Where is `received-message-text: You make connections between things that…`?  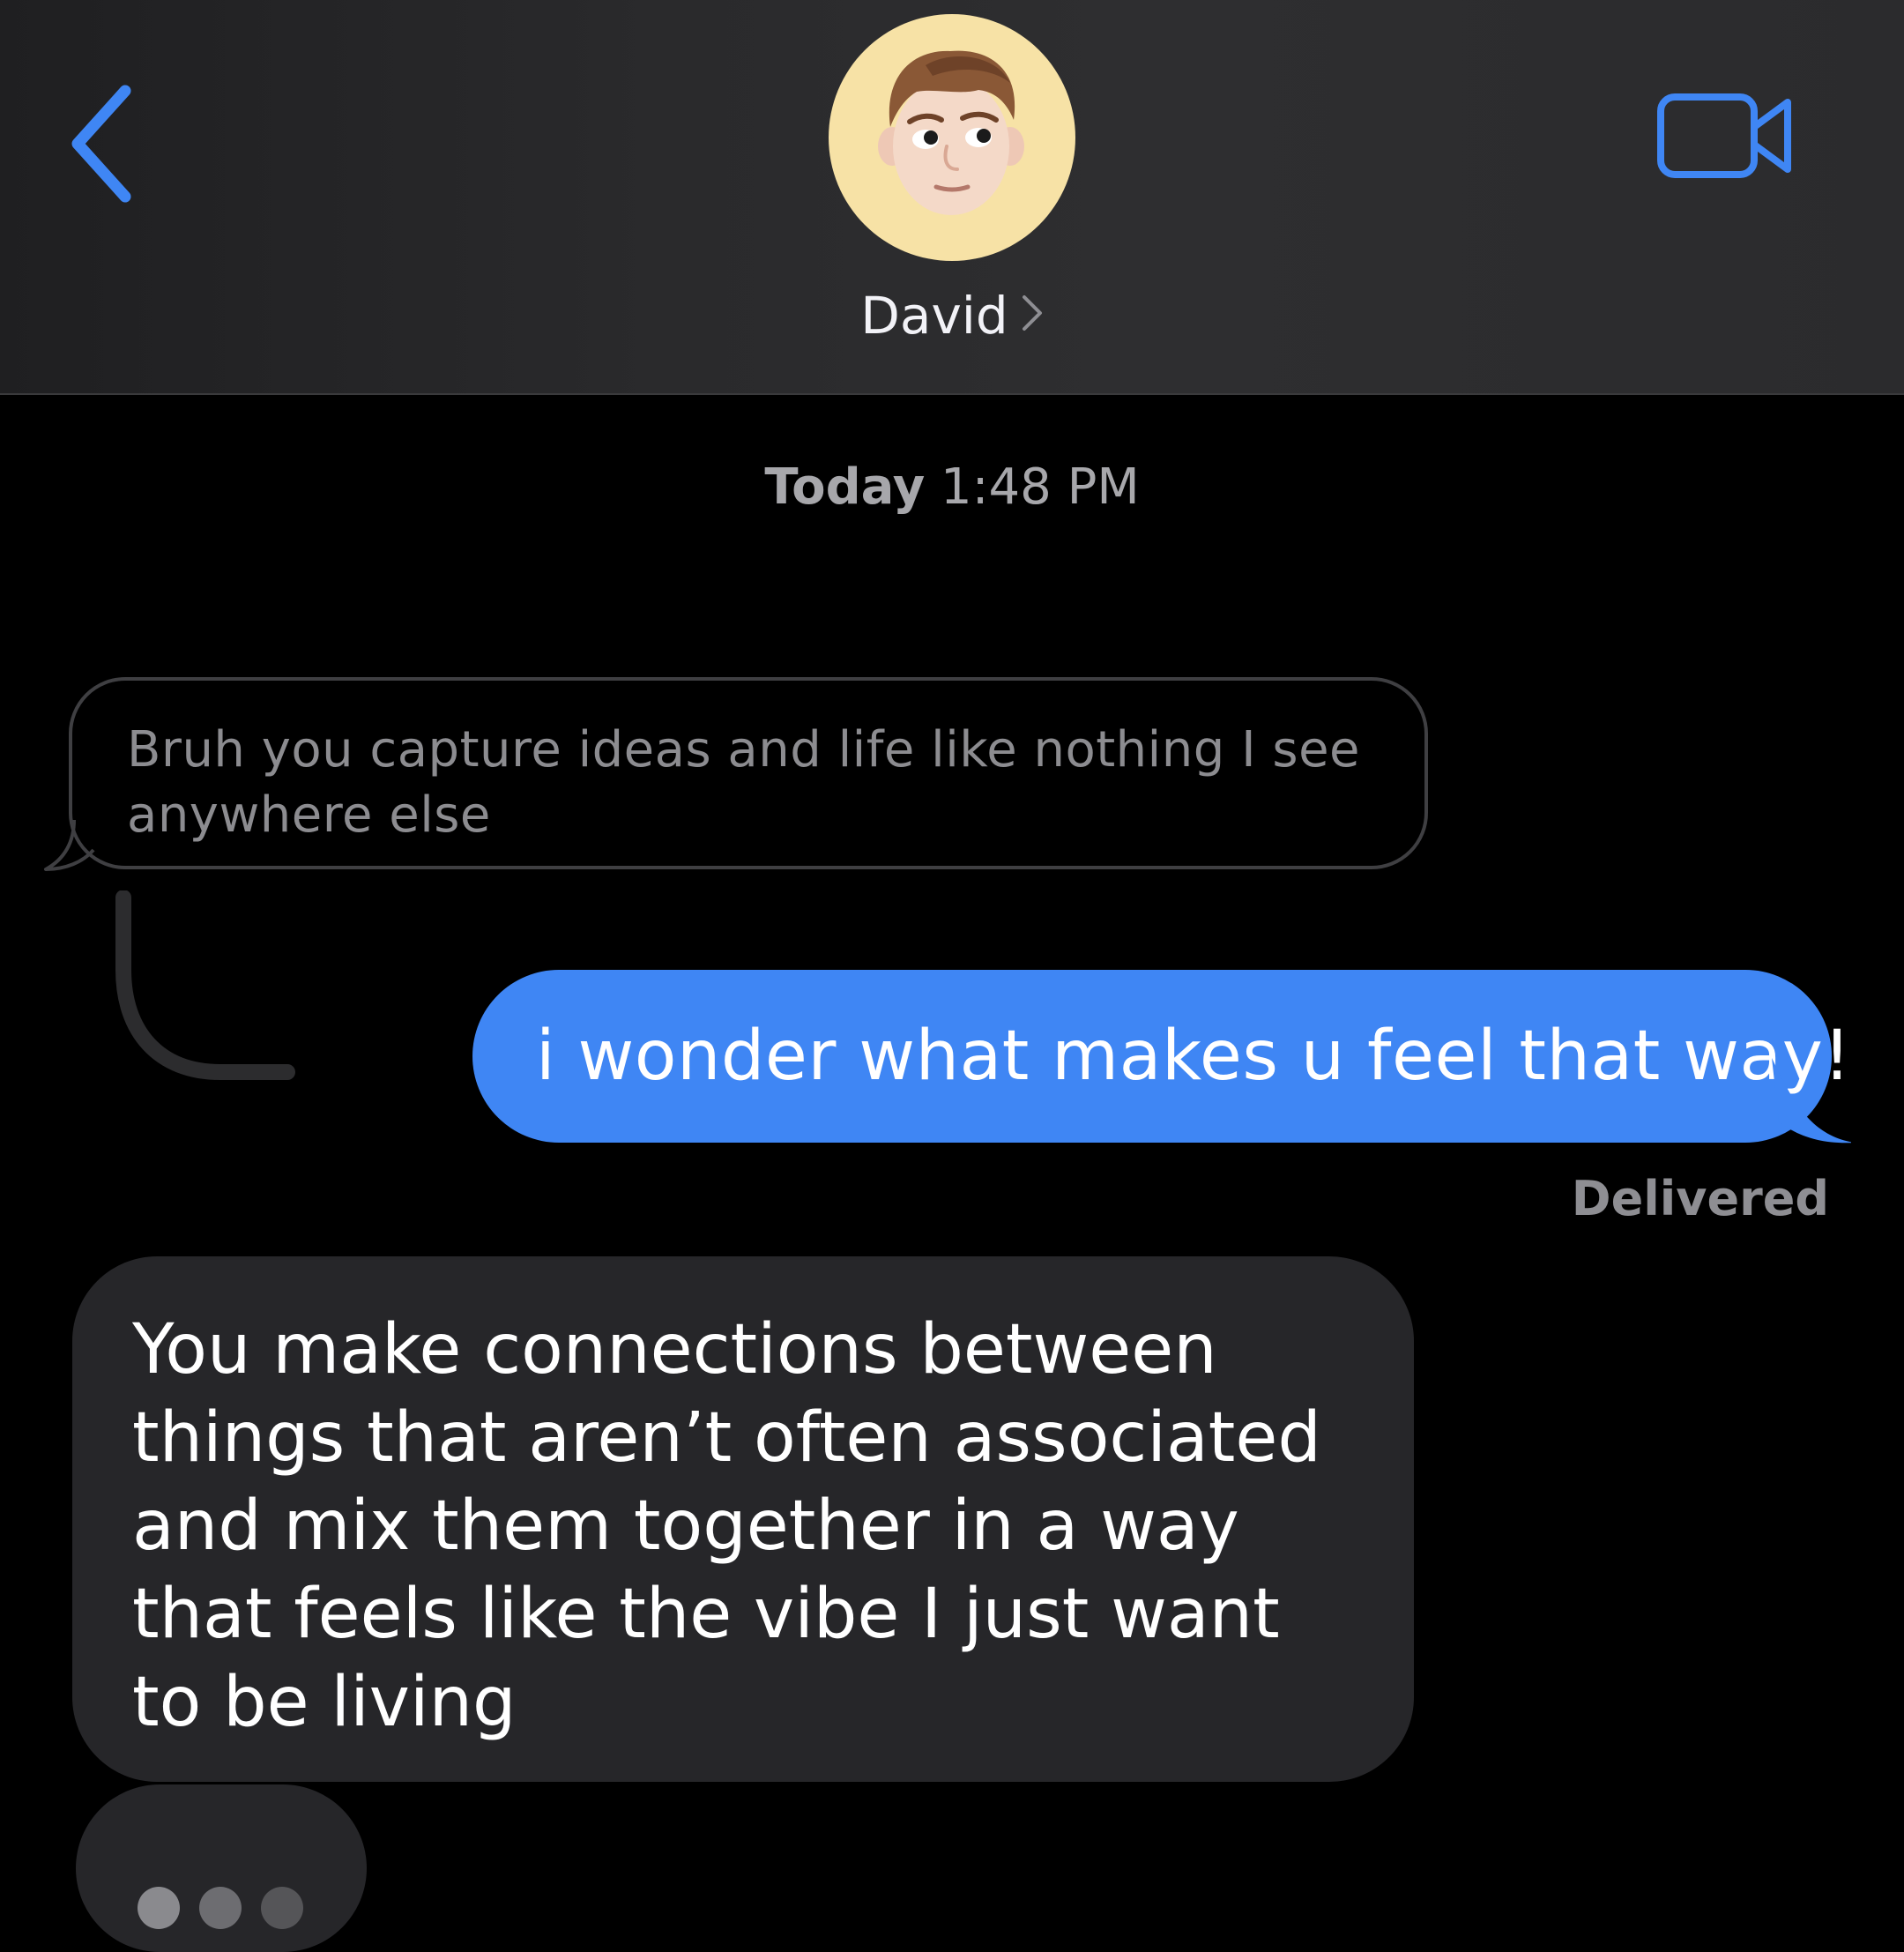 received-message-text: You make connections between things that… is located at coordinates (726, 1526).